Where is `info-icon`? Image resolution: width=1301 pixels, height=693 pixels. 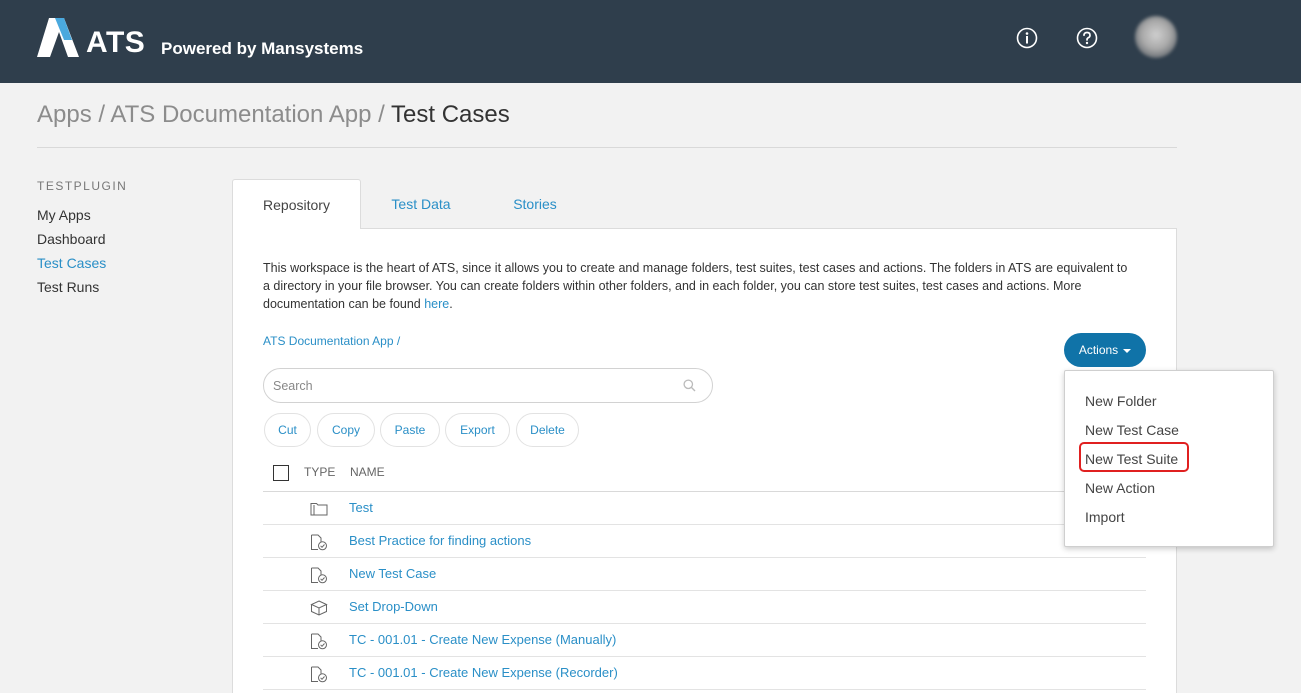
info-icon is located at coordinates (1027, 38).